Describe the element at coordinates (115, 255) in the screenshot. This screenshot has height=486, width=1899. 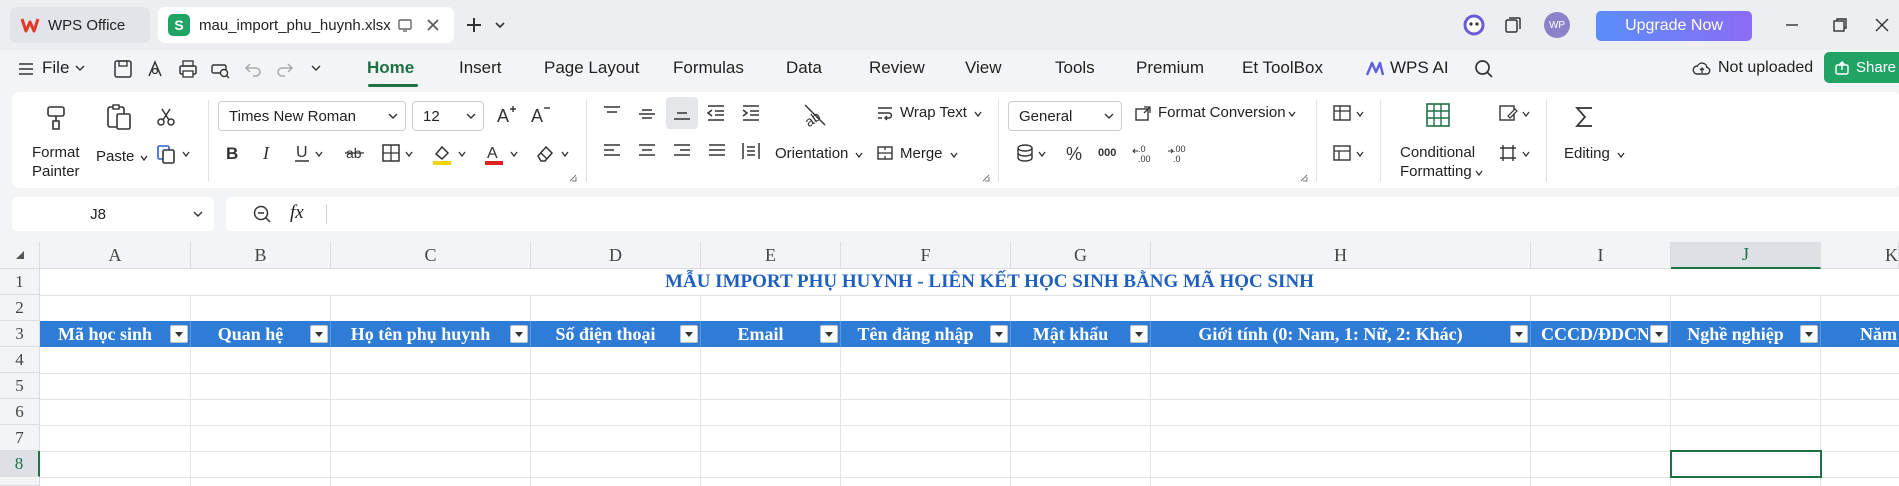
I see `column-header-a: A` at that location.